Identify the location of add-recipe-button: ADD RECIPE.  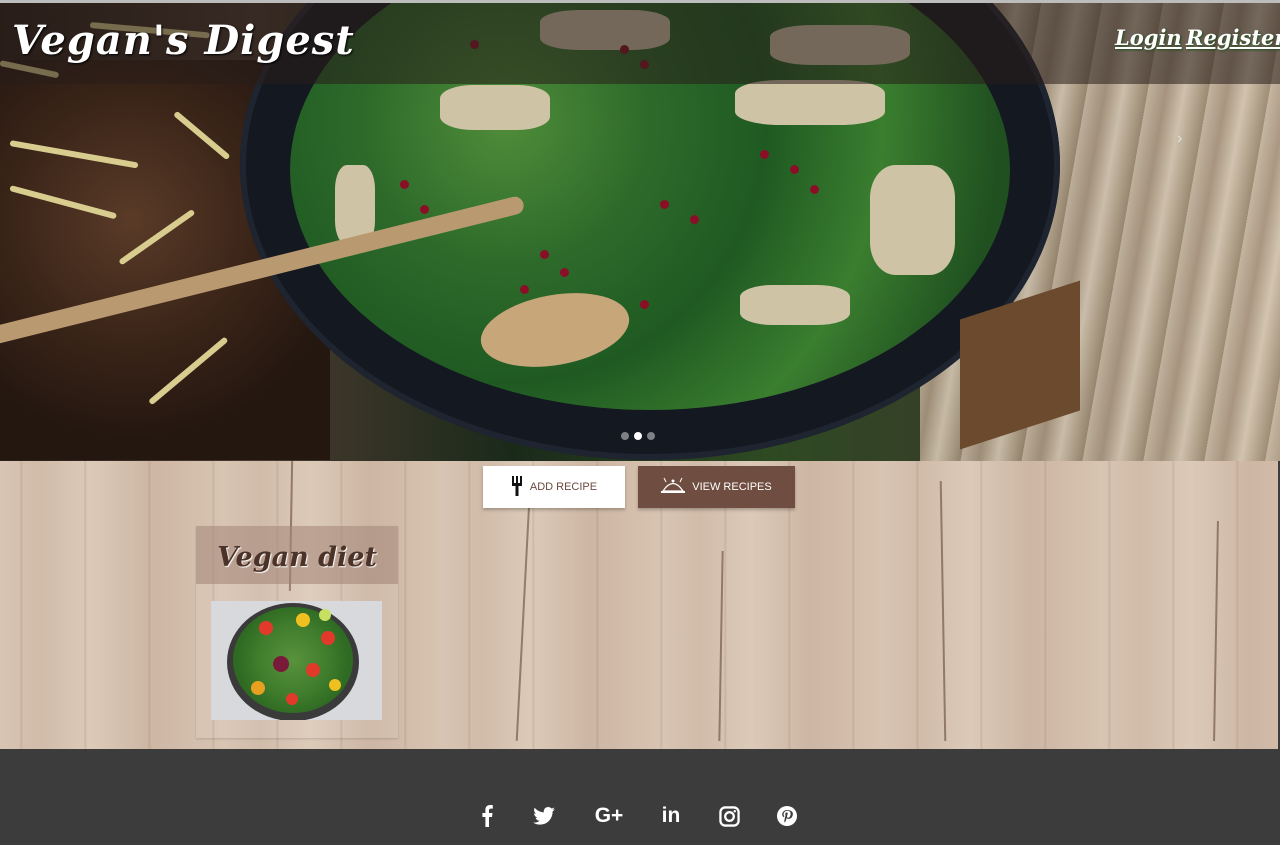
(554, 487).